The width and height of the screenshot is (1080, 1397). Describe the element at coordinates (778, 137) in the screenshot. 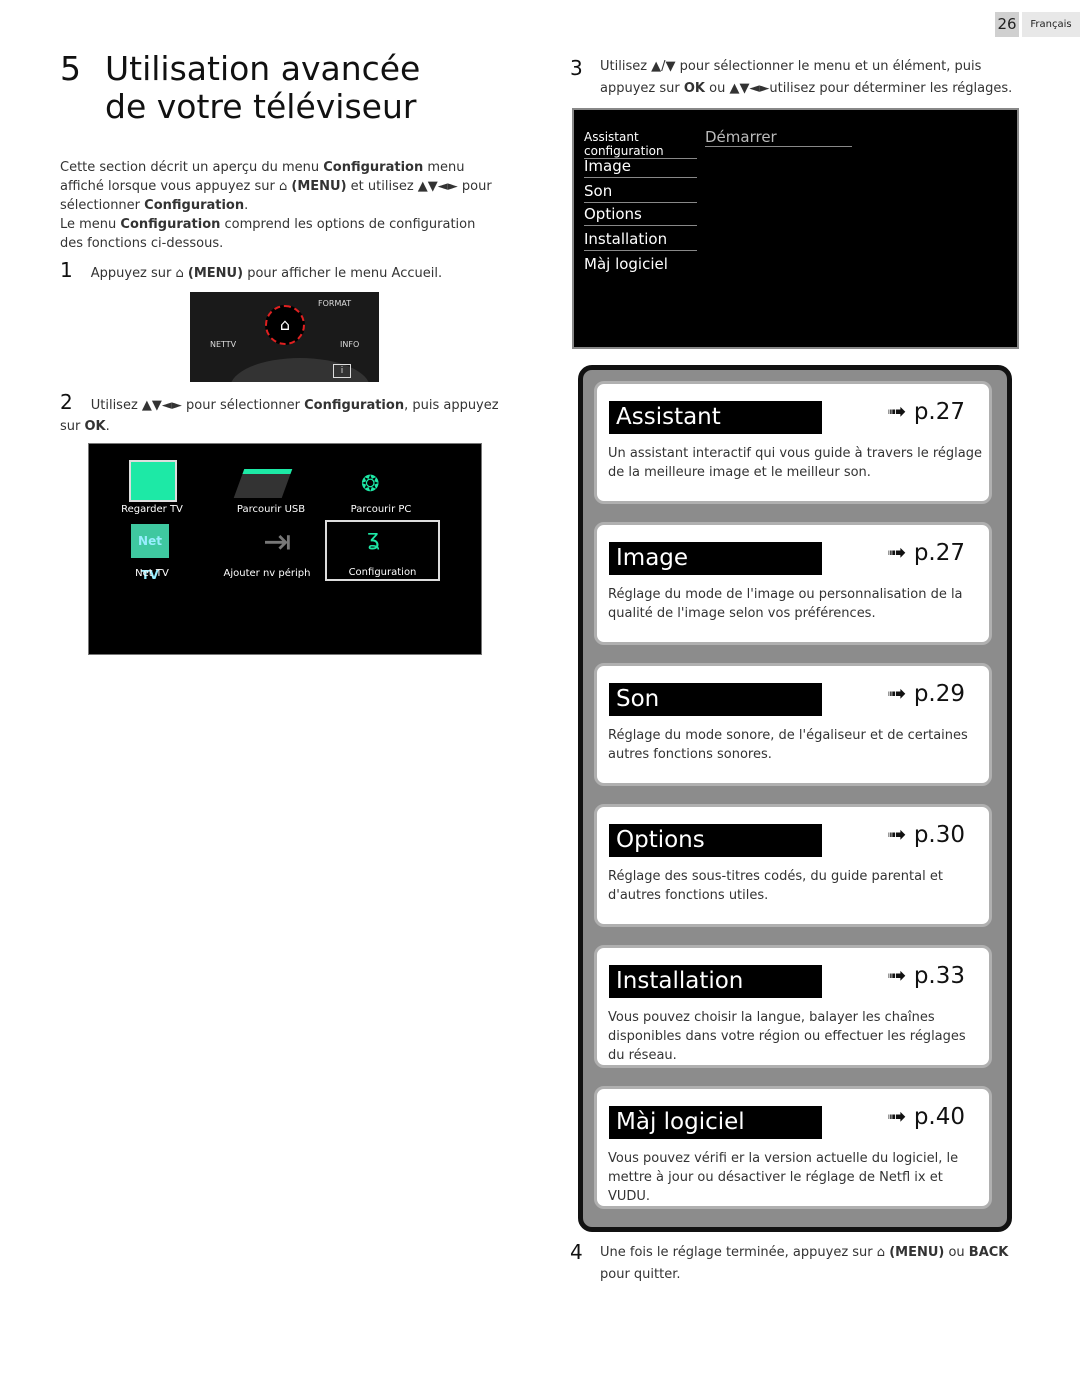

I see `setup-menu-value: Démarrer` at that location.